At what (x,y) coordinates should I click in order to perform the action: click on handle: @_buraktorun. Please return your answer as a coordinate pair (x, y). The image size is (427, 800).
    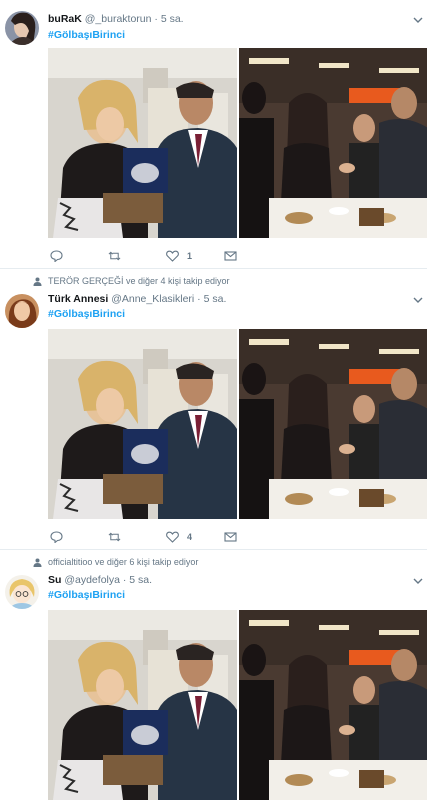
    Looking at the image, I should click on (118, 19).